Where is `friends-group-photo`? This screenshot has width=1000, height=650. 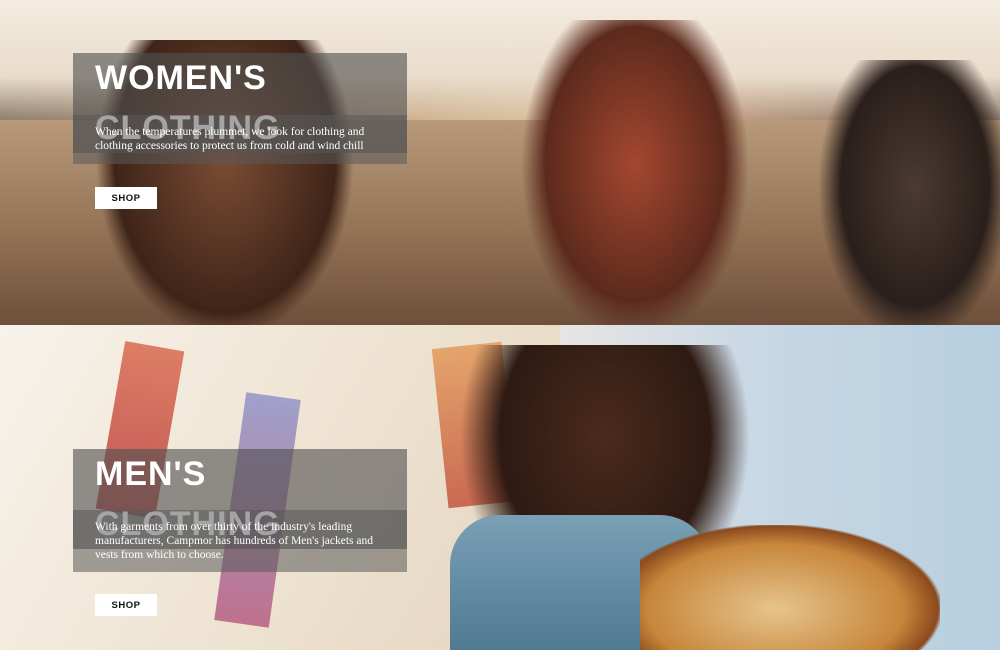 friends-group-photo is located at coordinates (910, 192).